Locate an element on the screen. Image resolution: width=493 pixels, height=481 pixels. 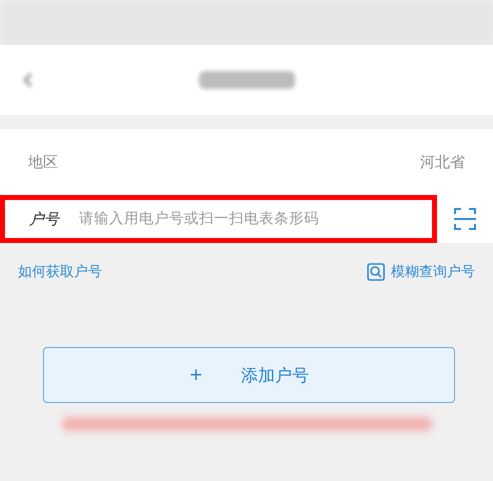
region-label: 地区 is located at coordinates (43, 162).